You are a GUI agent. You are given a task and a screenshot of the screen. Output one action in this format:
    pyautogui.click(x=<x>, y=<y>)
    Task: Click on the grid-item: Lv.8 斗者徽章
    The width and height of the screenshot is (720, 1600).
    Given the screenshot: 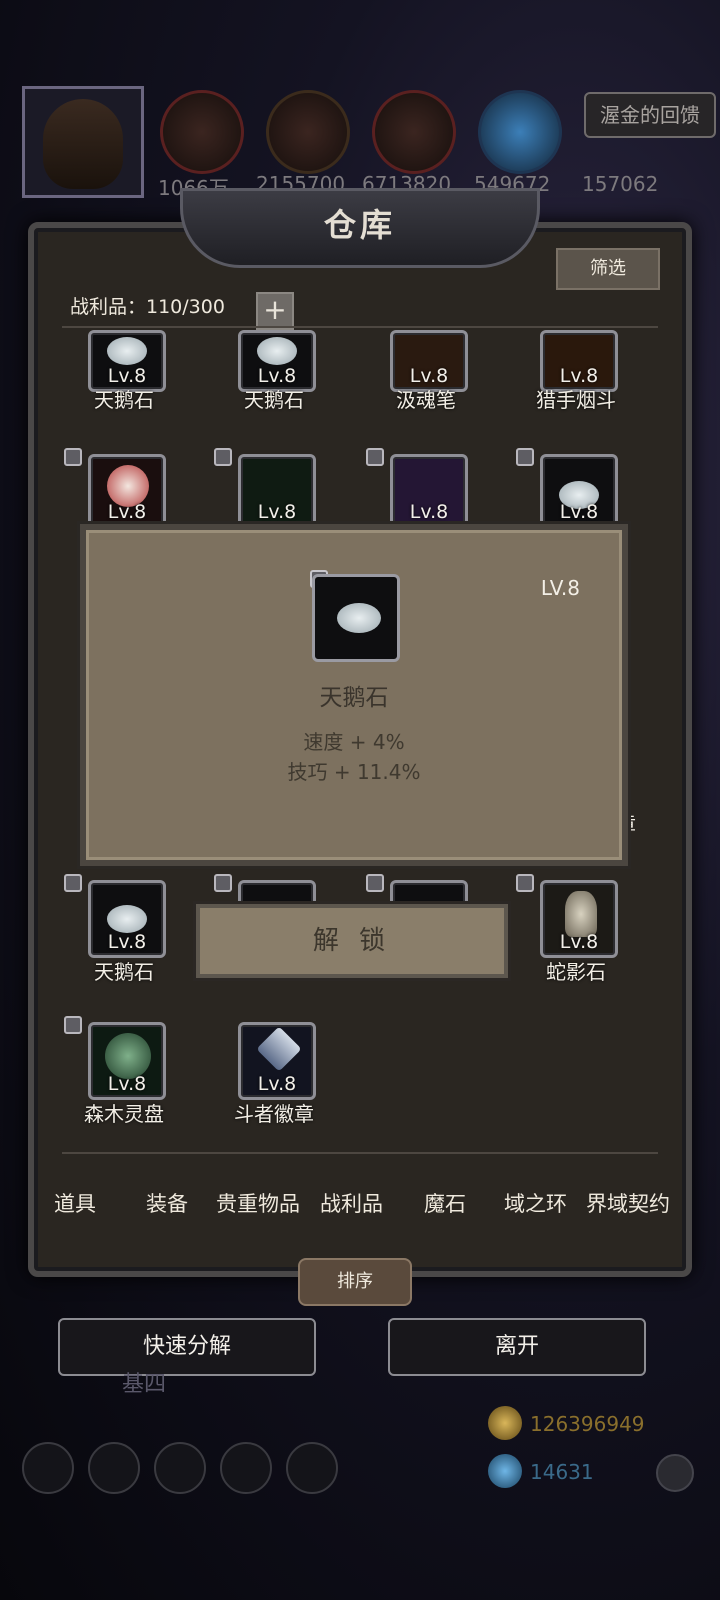 What is the action you would take?
    pyautogui.click(x=274, y=1074)
    